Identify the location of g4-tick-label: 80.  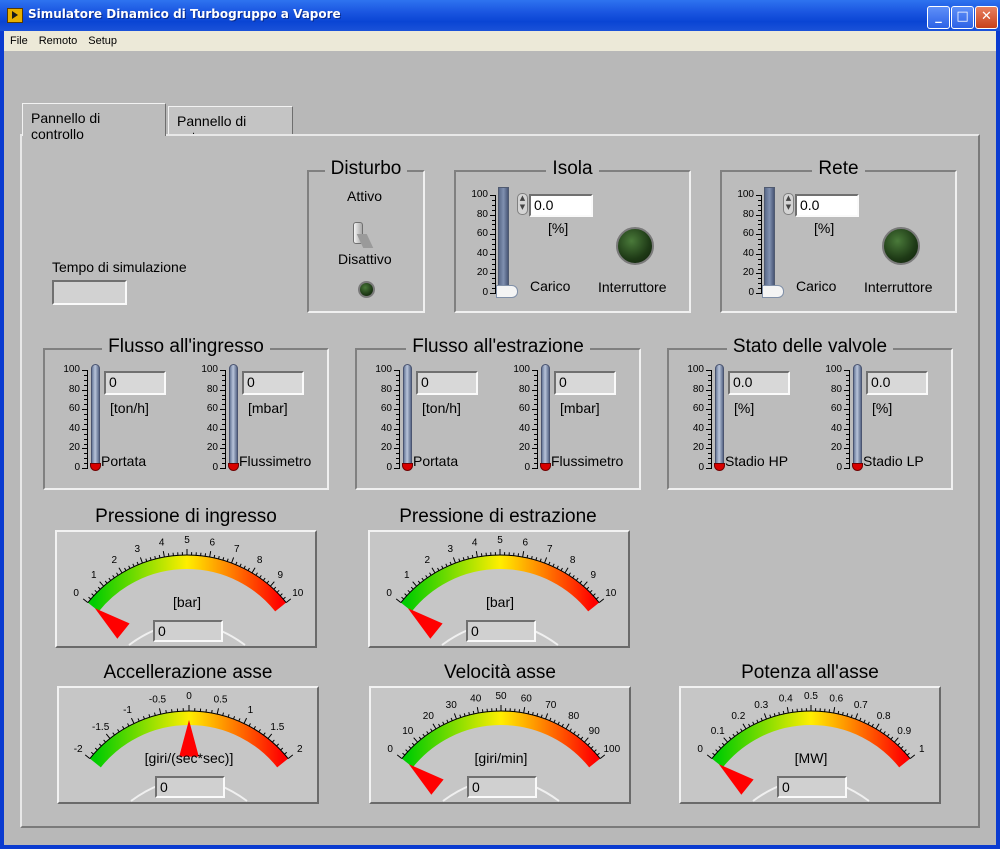
(574, 716).